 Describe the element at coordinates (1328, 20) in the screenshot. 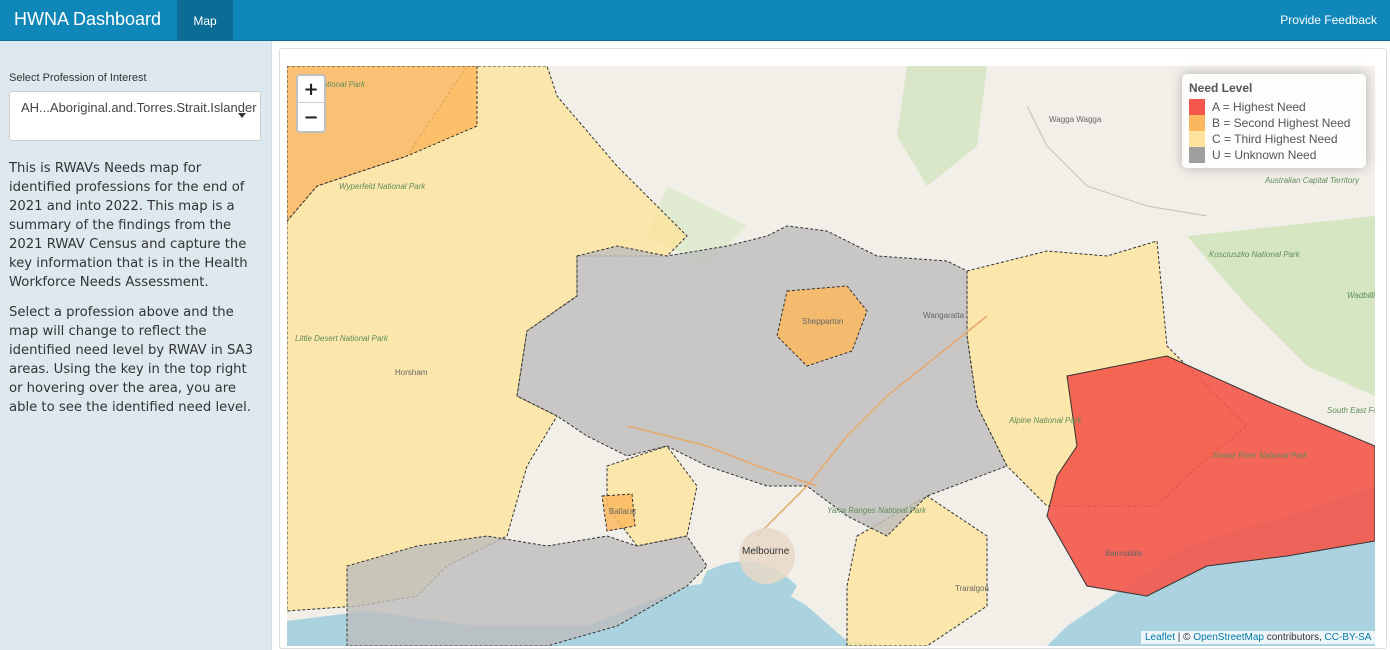

I see `provide-feedback-link: Provide Feedback` at that location.